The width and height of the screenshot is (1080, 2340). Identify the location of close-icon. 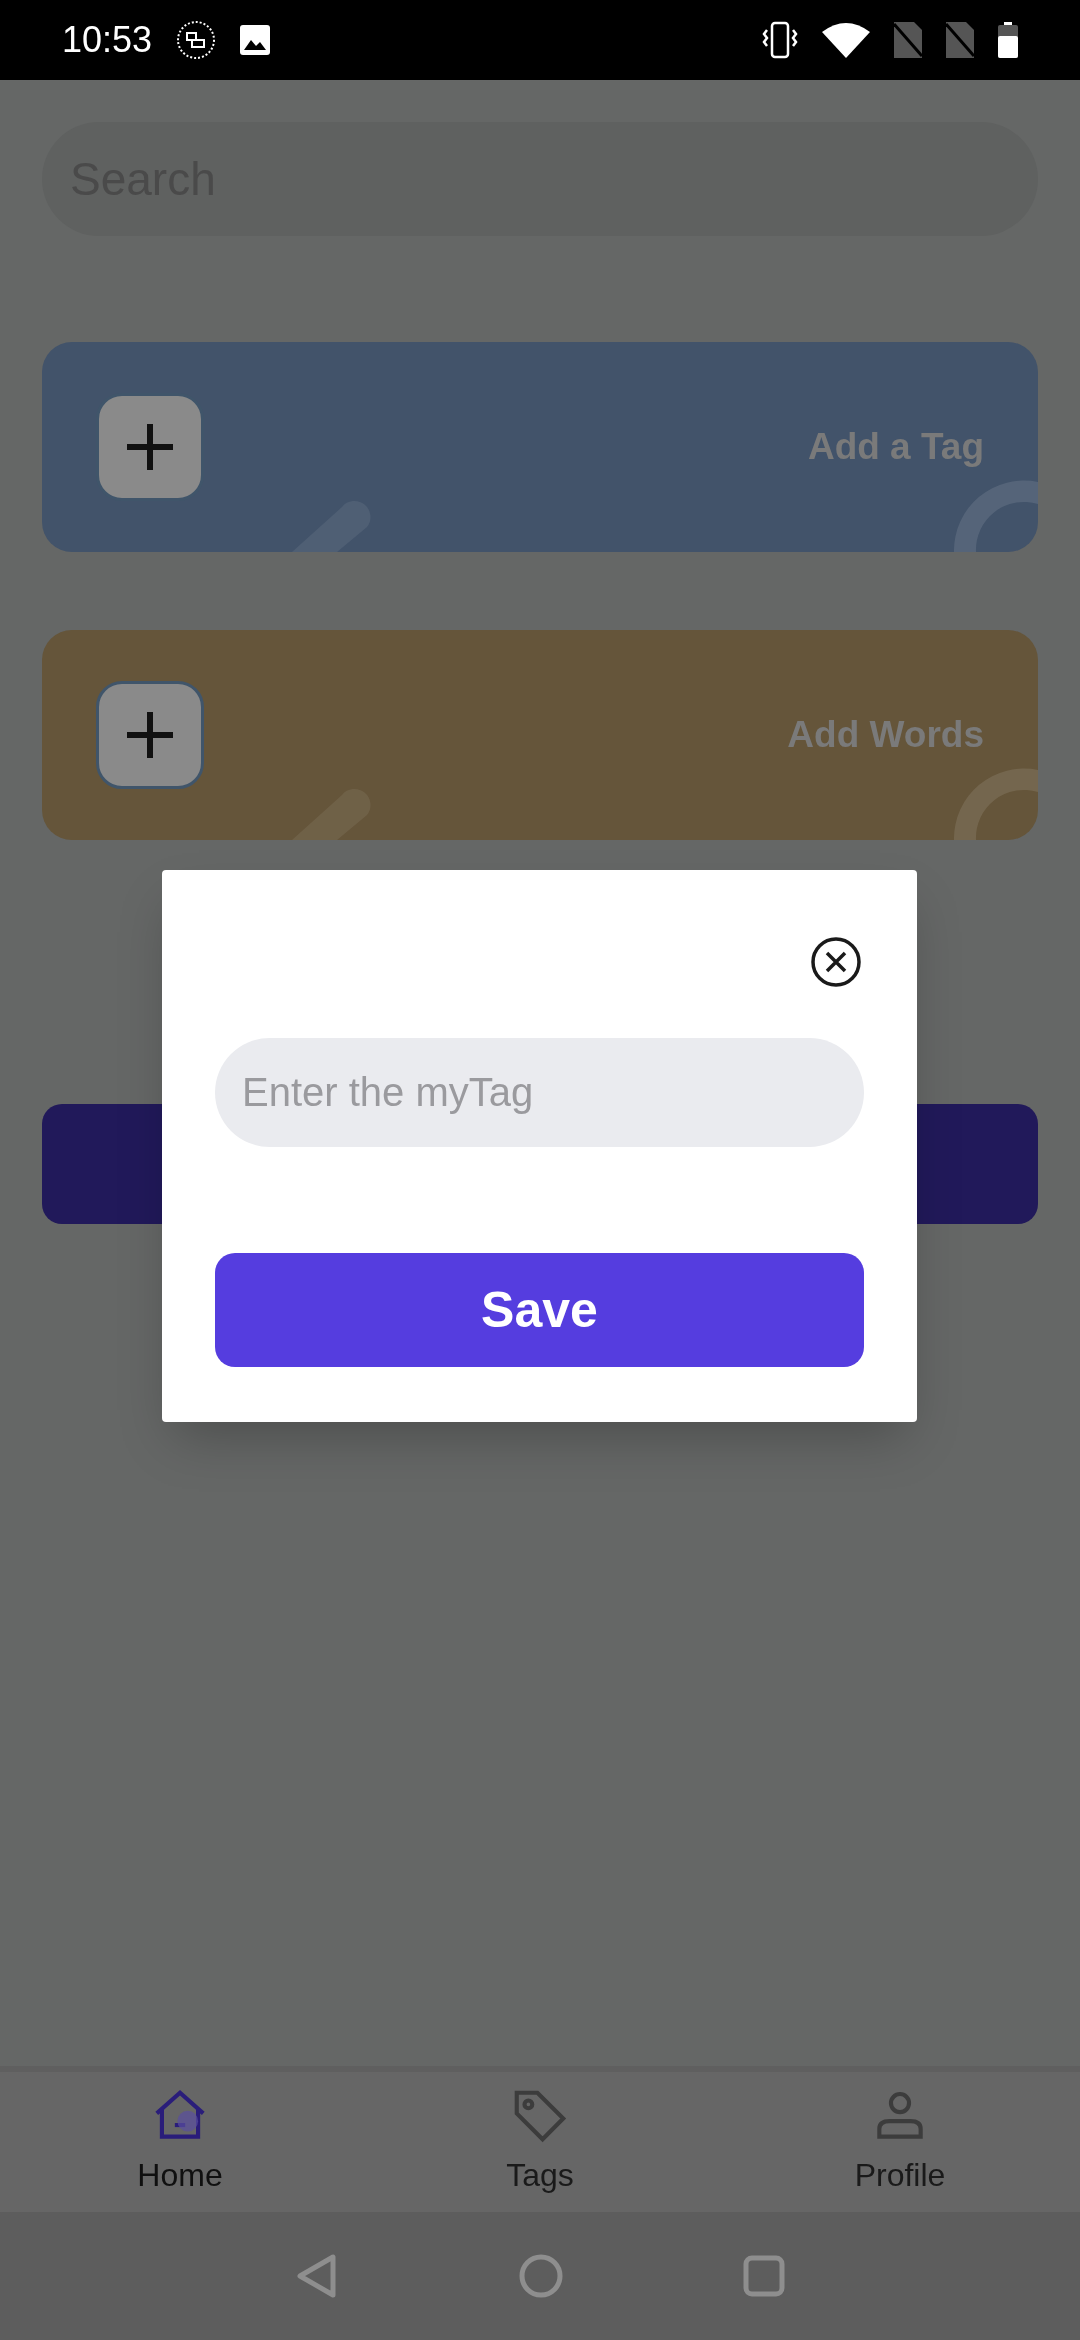
(836, 962).